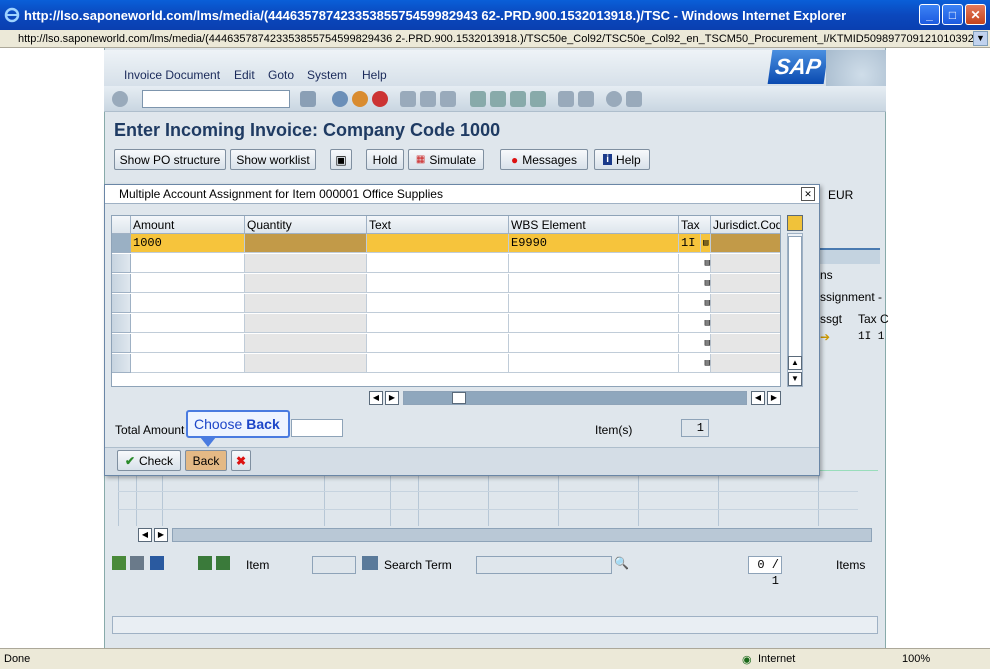 The image size is (990, 669). What do you see at coordinates (223, 563) in the screenshot?
I see `filter-icon` at bounding box center [223, 563].